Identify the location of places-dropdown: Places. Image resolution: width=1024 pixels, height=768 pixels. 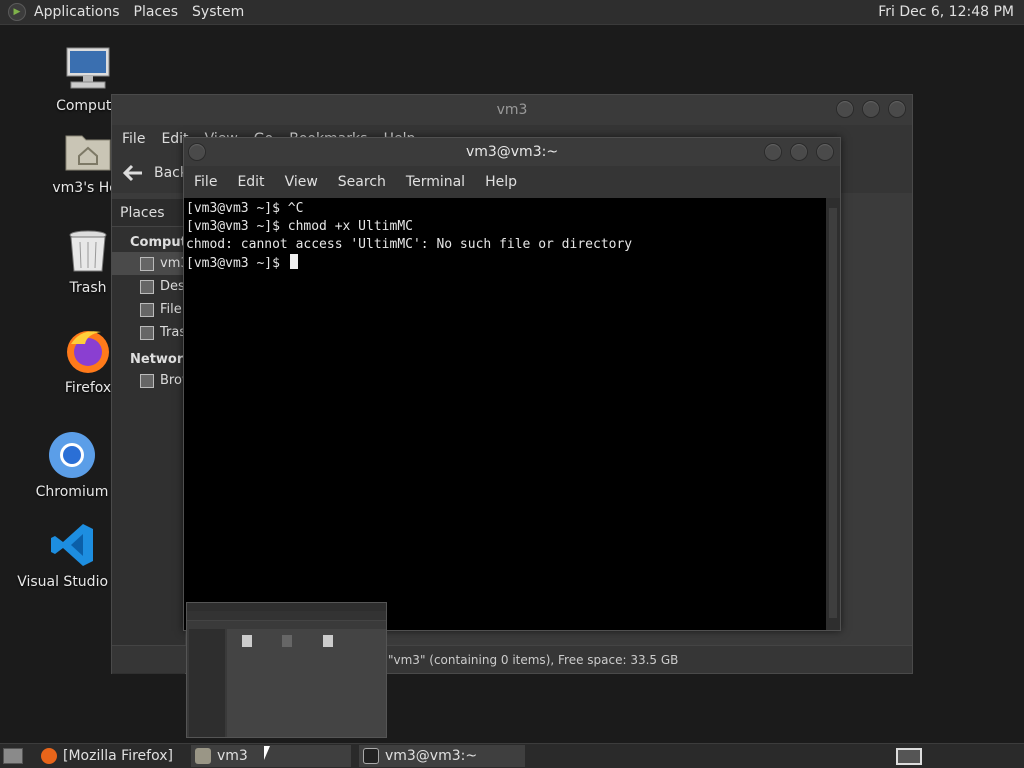
(148, 213).